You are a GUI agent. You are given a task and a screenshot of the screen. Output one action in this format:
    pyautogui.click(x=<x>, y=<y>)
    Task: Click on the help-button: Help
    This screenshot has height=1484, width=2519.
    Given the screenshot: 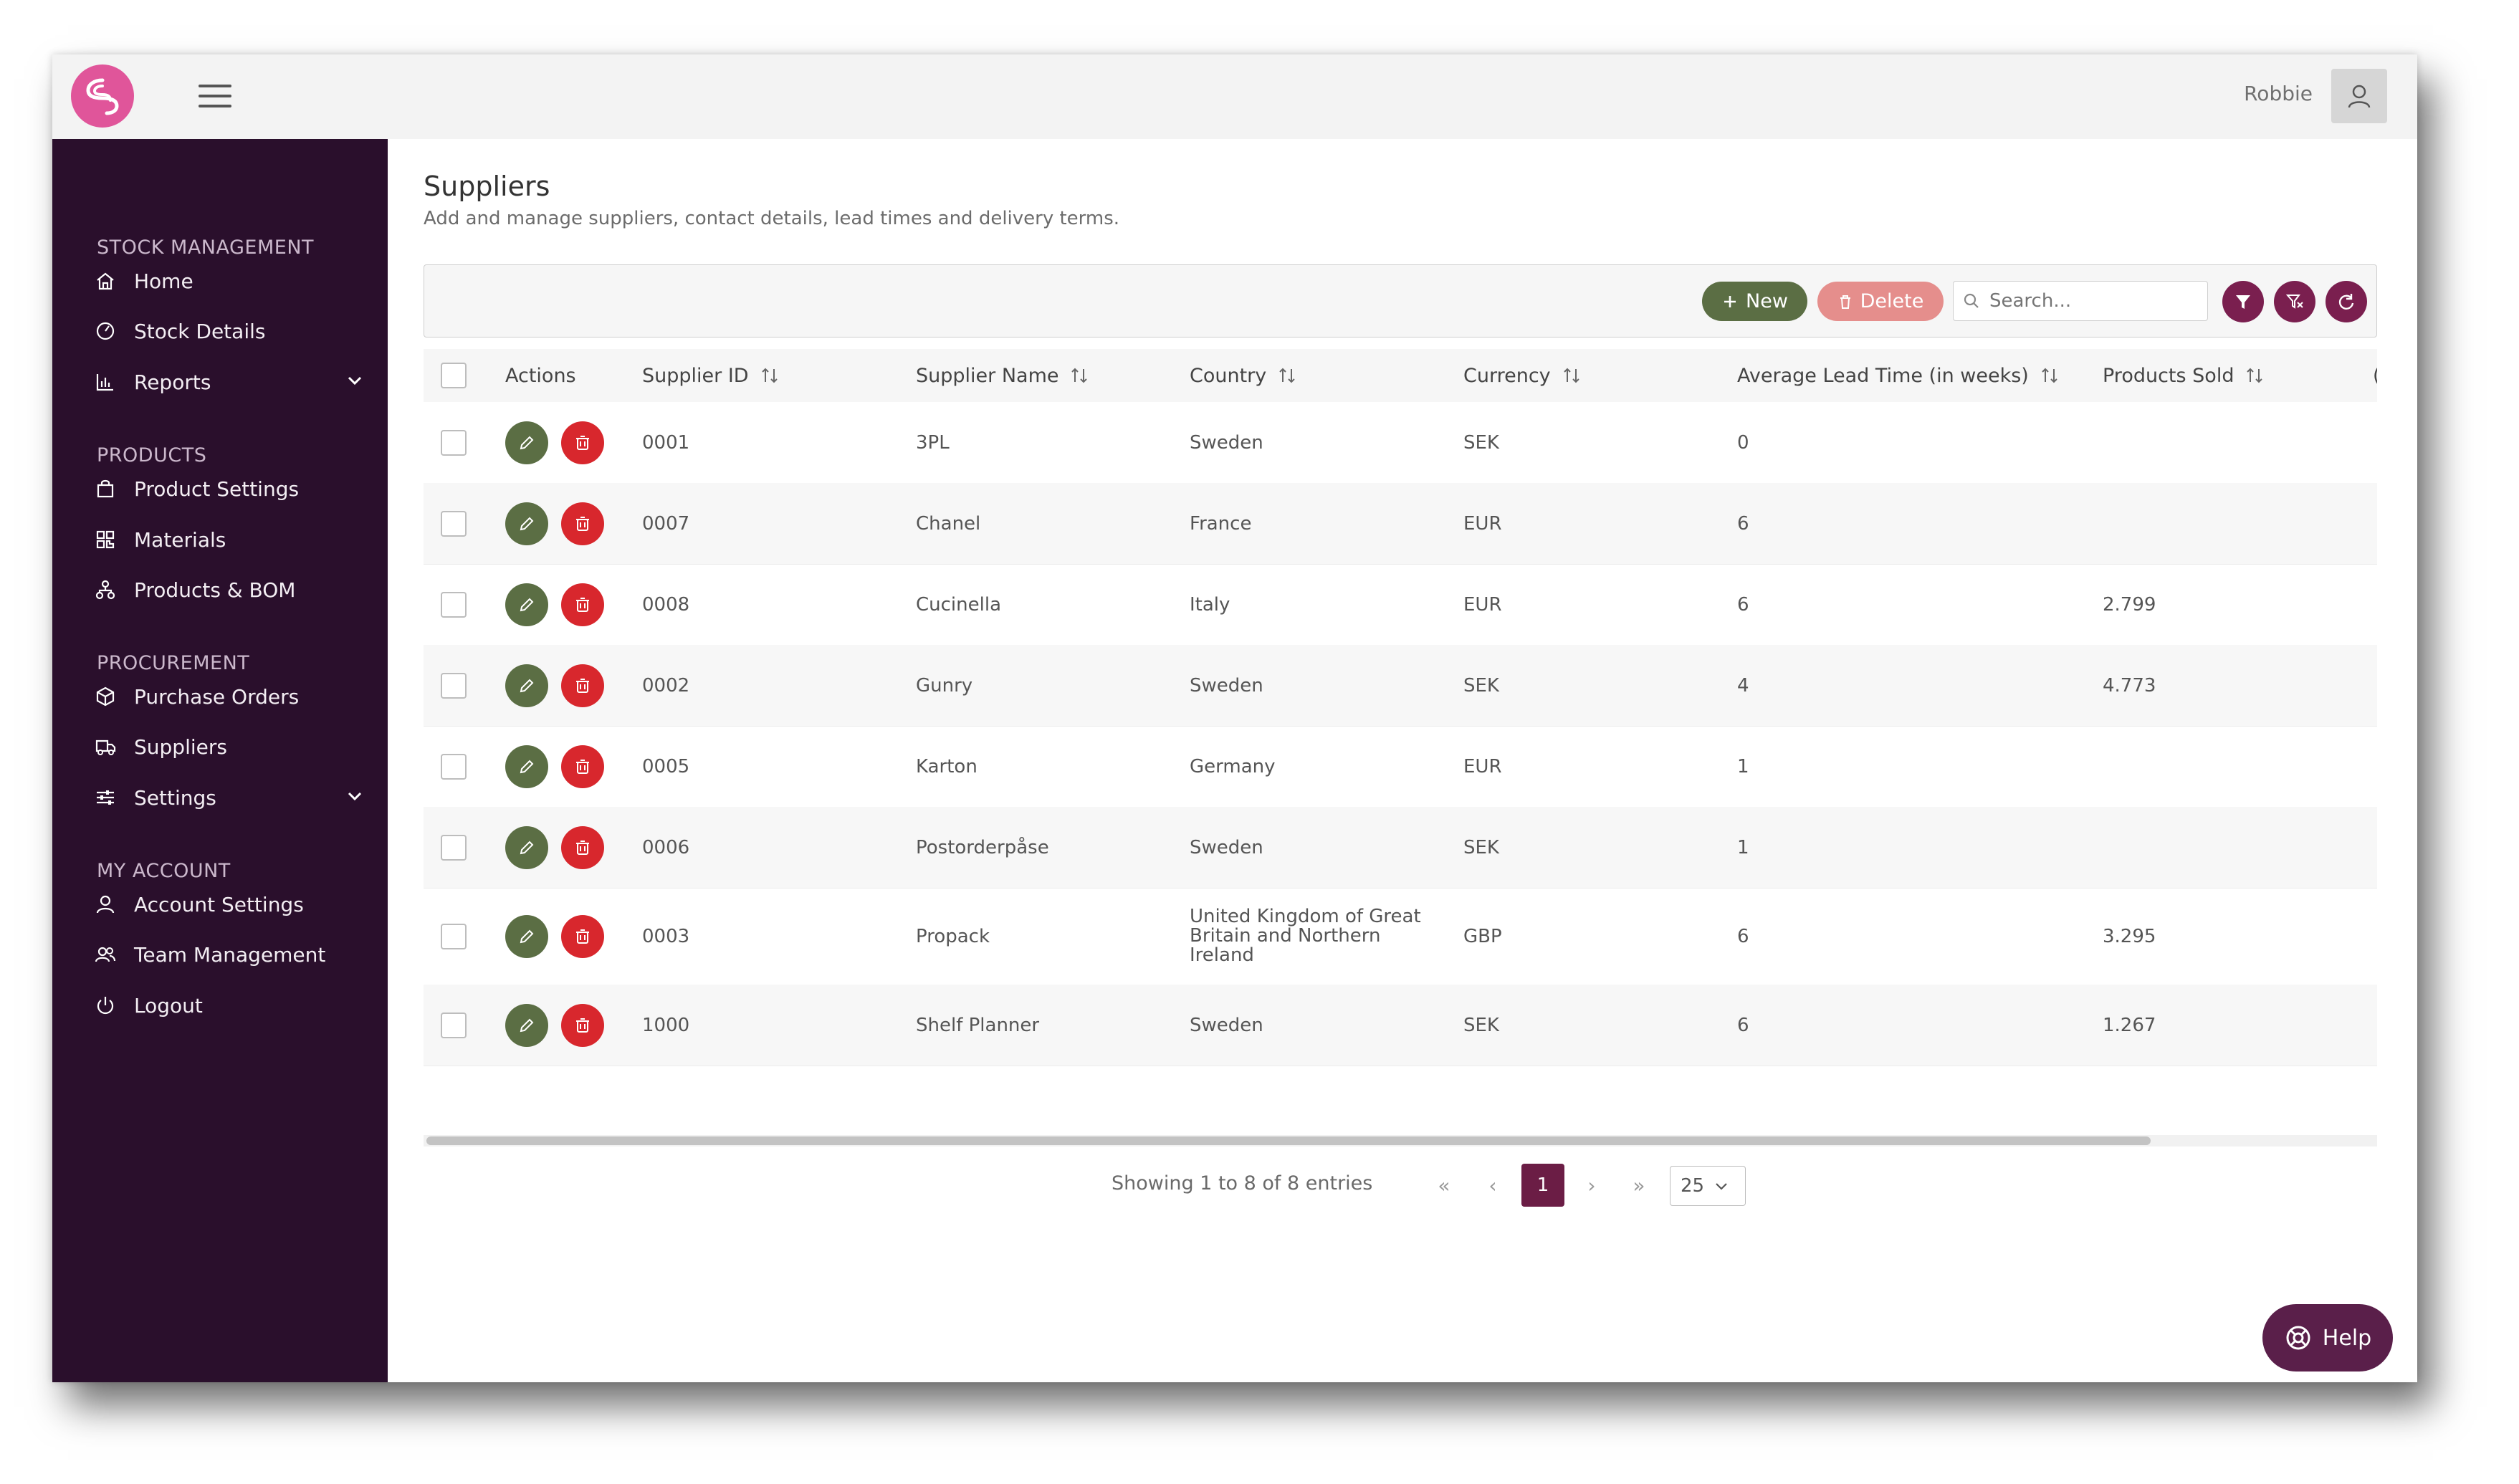 What is the action you would take?
    pyautogui.click(x=2327, y=1337)
    